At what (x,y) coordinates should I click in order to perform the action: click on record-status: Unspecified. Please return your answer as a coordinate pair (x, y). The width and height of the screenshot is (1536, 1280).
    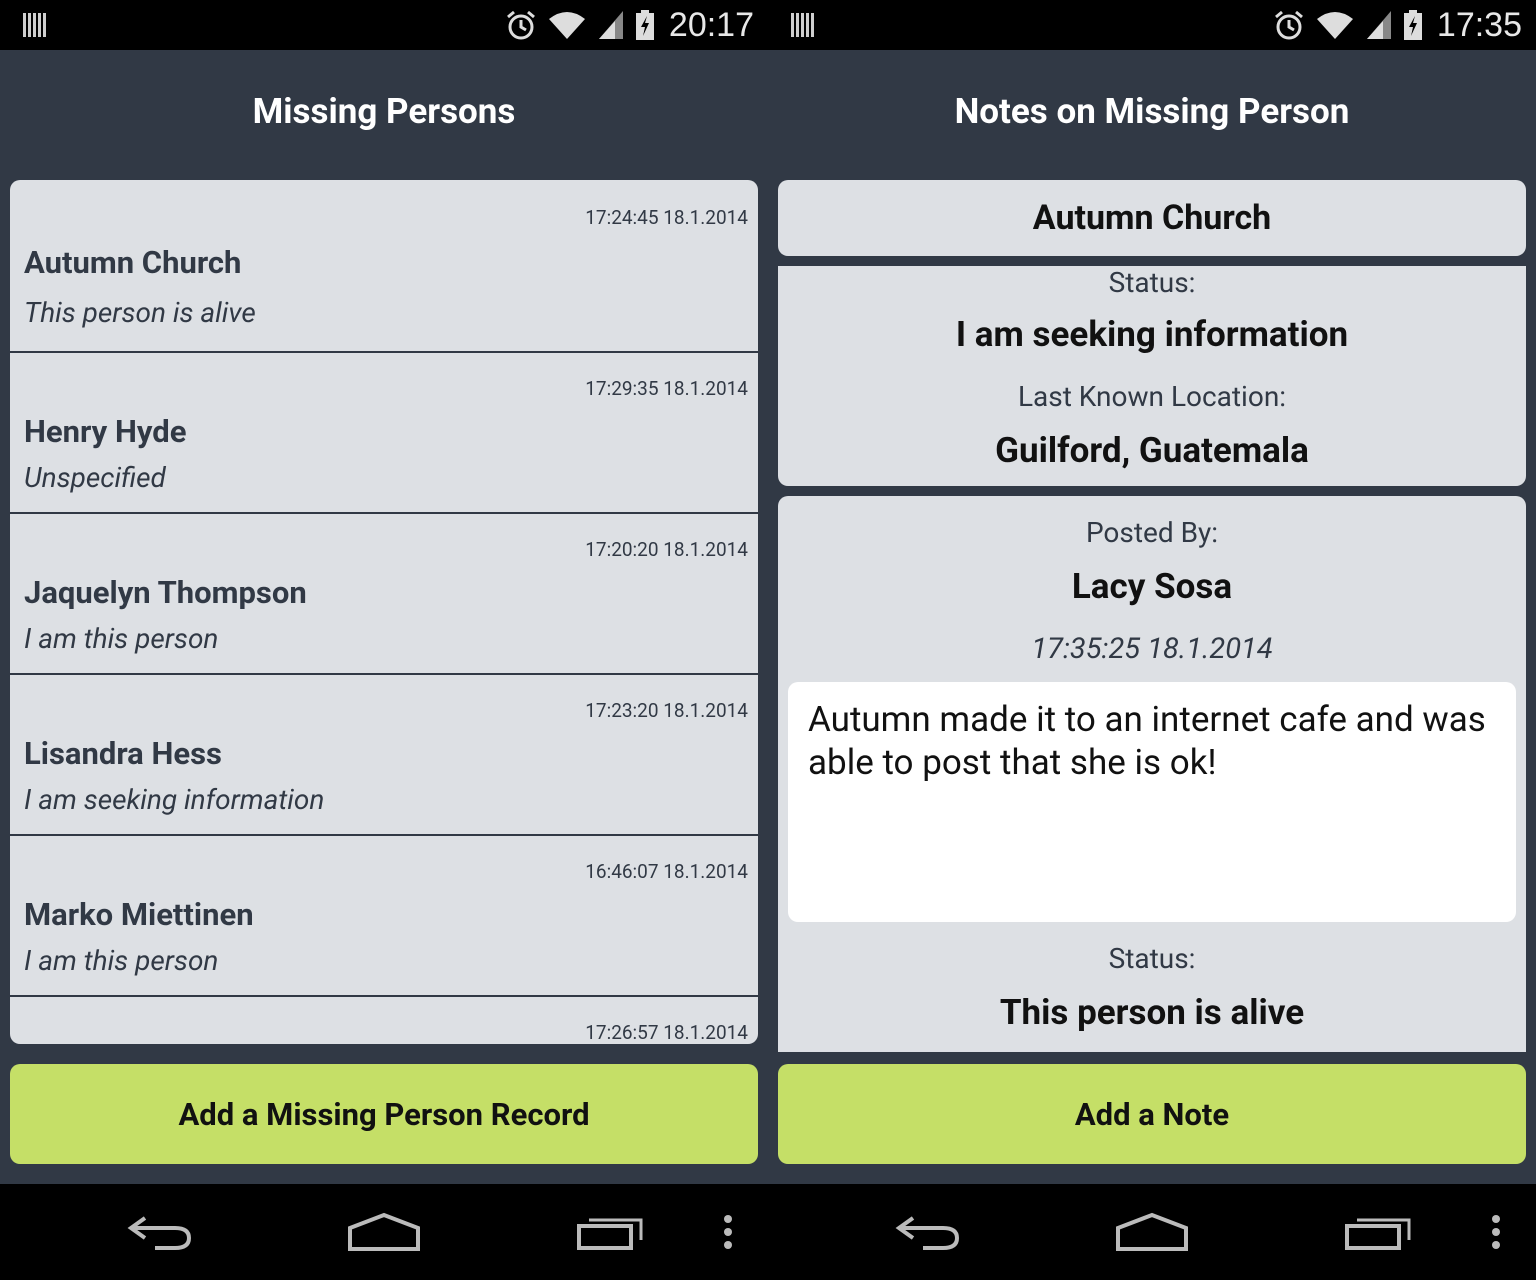
    Looking at the image, I should click on (95, 477).